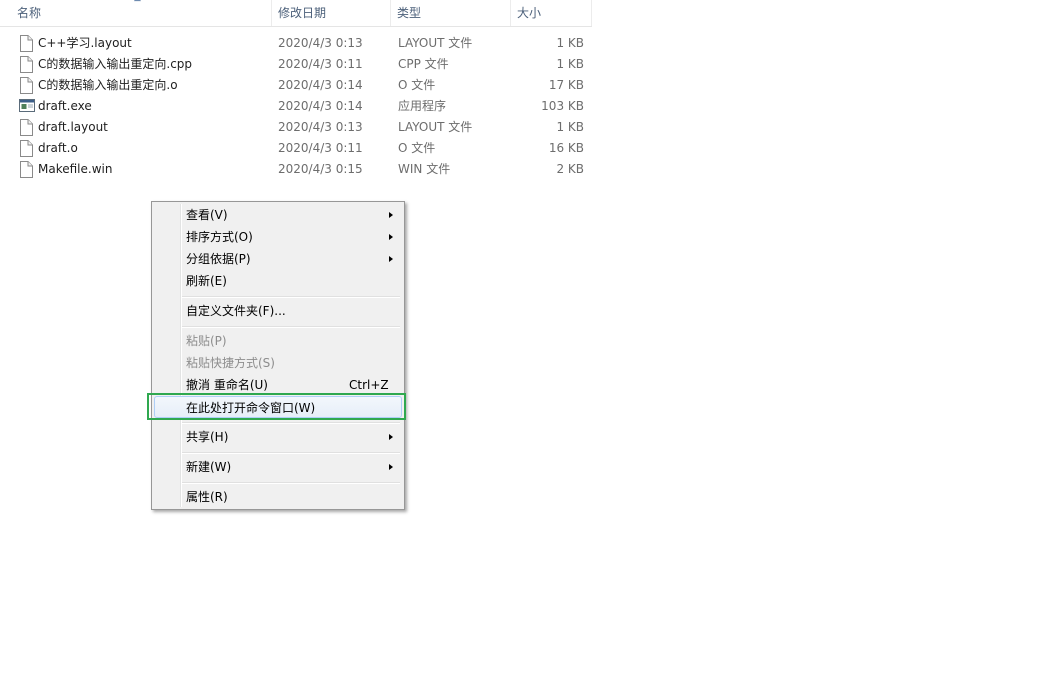 This screenshot has width=1060, height=695. I want to click on column-header-name: 名称, so click(136, 13).